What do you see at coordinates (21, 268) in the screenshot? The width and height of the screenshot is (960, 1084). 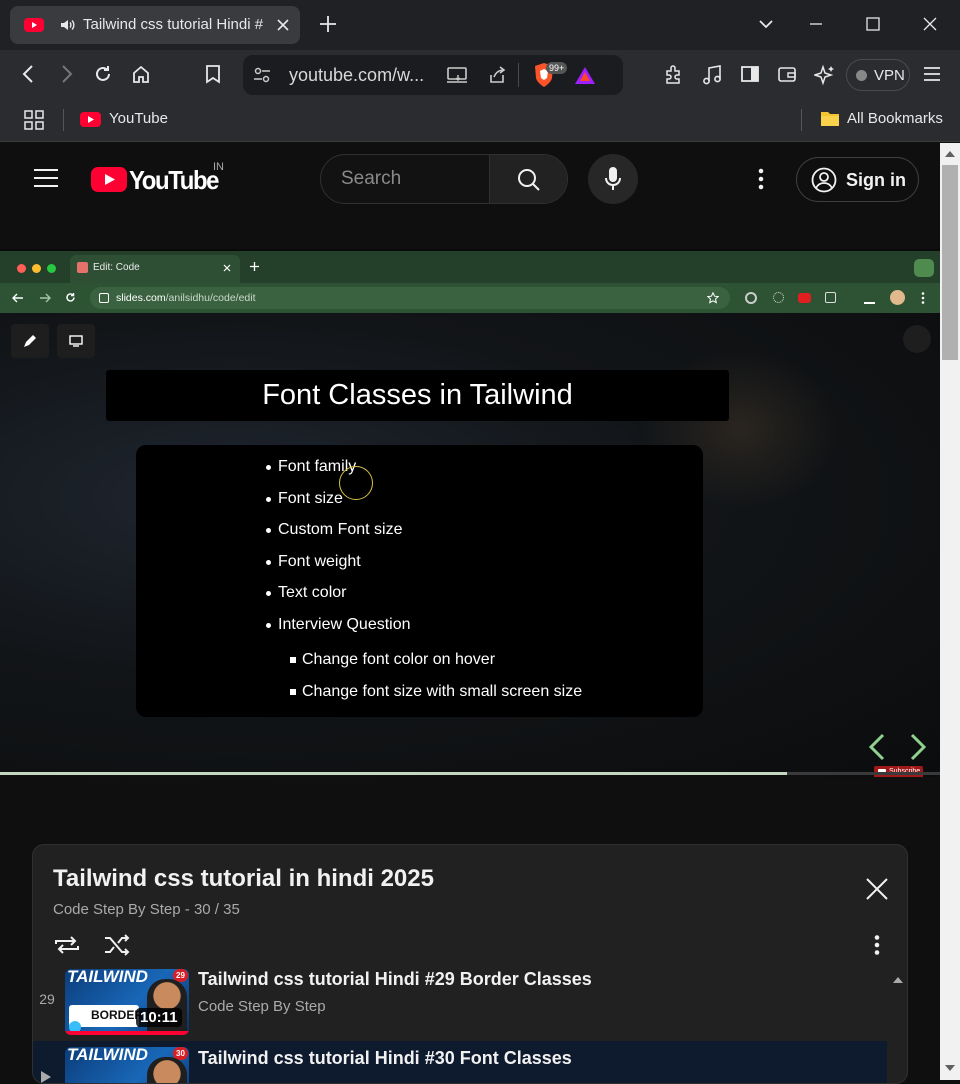 I see `traffic-light-close` at bounding box center [21, 268].